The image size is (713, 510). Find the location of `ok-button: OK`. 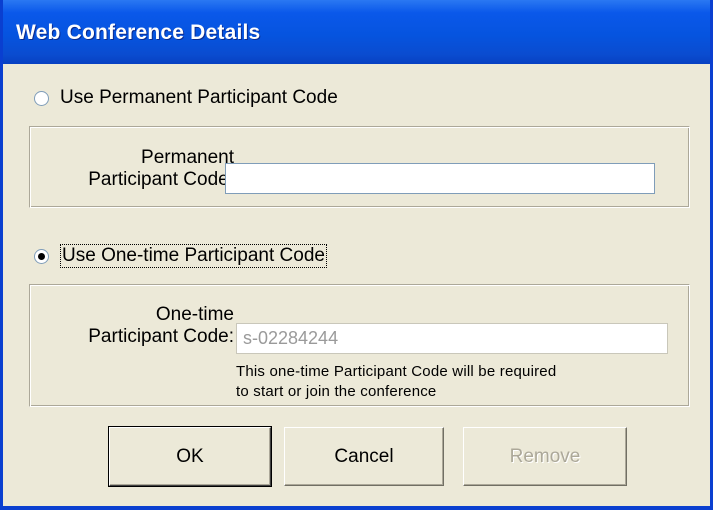

ok-button: OK is located at coordinates (190, 456).